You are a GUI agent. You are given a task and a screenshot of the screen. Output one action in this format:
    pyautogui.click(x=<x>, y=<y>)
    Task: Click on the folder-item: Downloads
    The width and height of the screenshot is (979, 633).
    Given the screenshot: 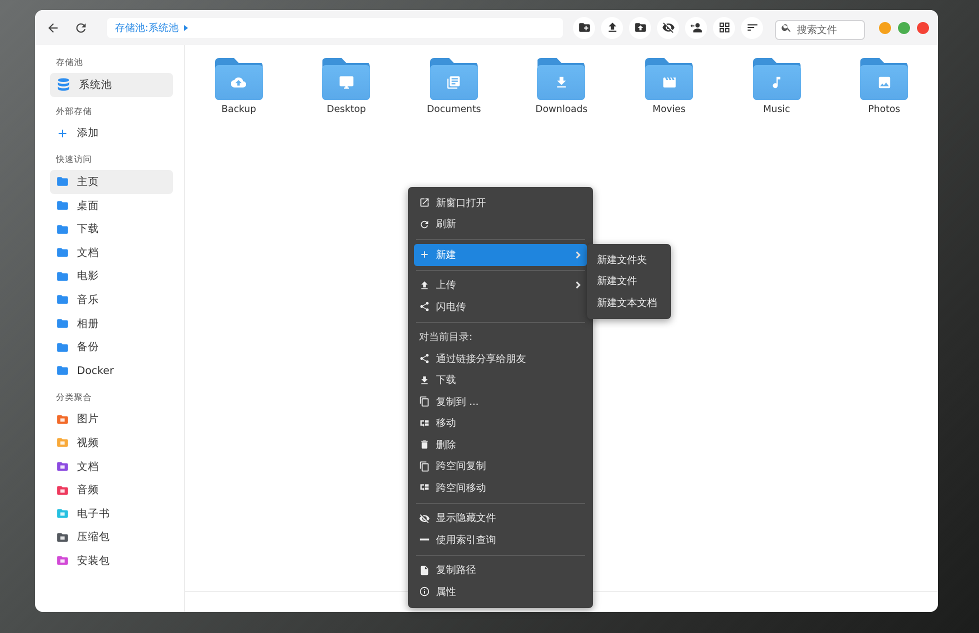 What is the action you would take?
    pyautogui.click(x=562, y=86)
    